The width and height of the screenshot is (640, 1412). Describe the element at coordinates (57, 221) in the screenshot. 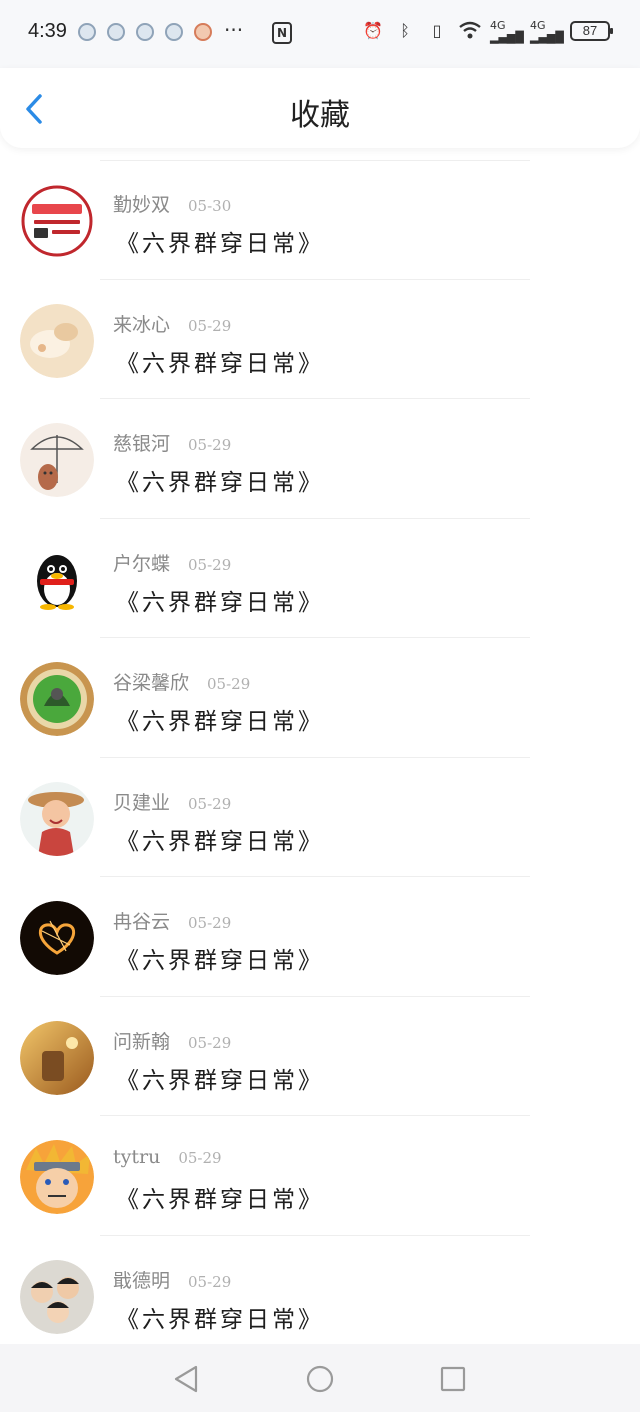

I see `banner-avatar` at that location.